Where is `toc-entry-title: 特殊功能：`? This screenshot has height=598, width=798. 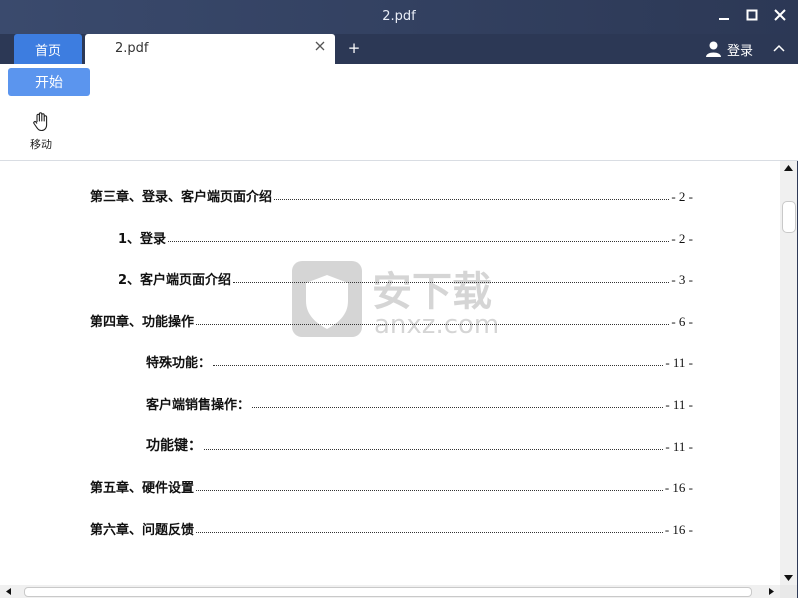 toc-entry-title: 特殊功能： is located at coordinates (179, 363).